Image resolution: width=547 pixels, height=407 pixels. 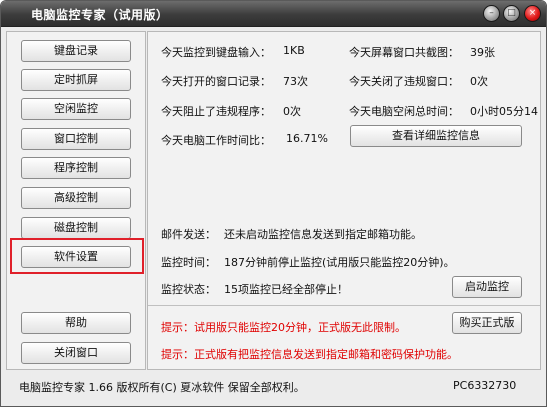 I want to click on help-button: 帮助, so click(x=76, y=323).